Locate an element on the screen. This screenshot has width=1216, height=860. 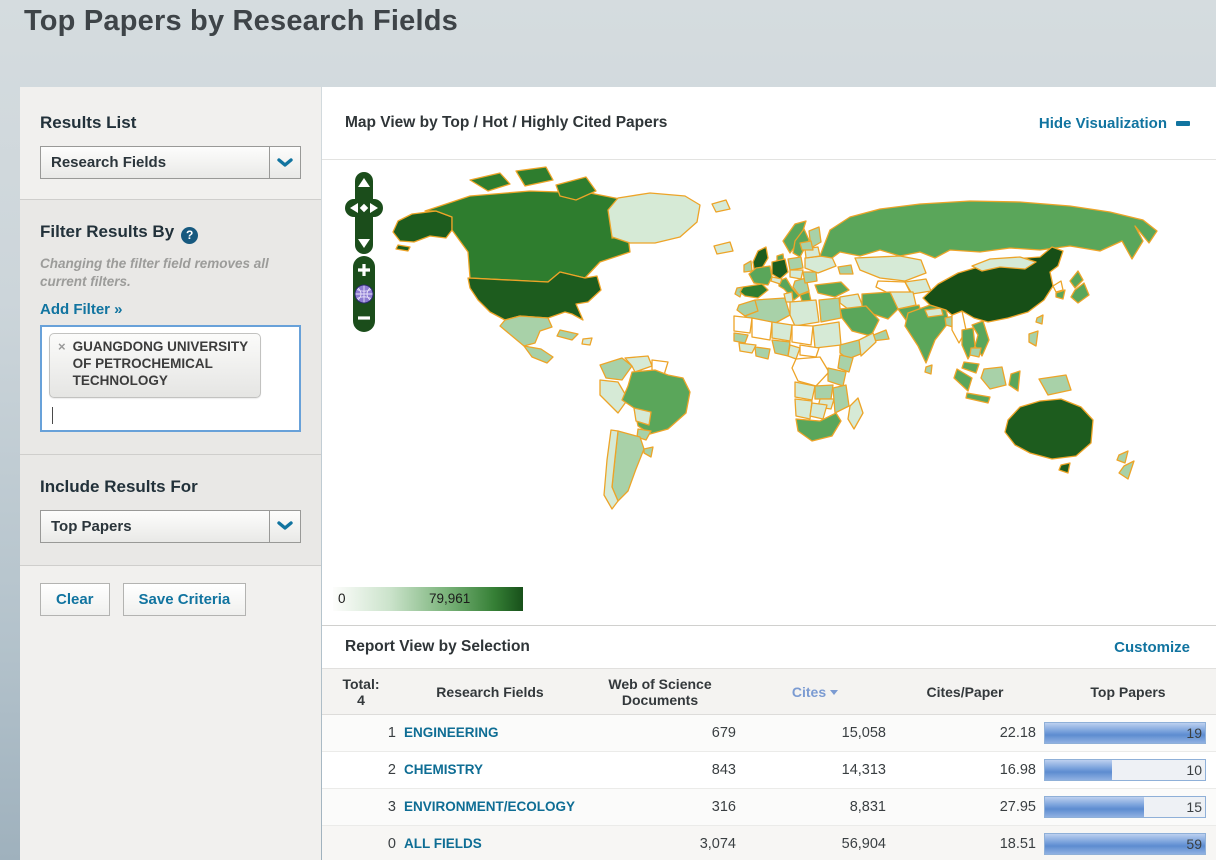
include-results-dropdown: Top Papers is located at coordinates (170, 526).